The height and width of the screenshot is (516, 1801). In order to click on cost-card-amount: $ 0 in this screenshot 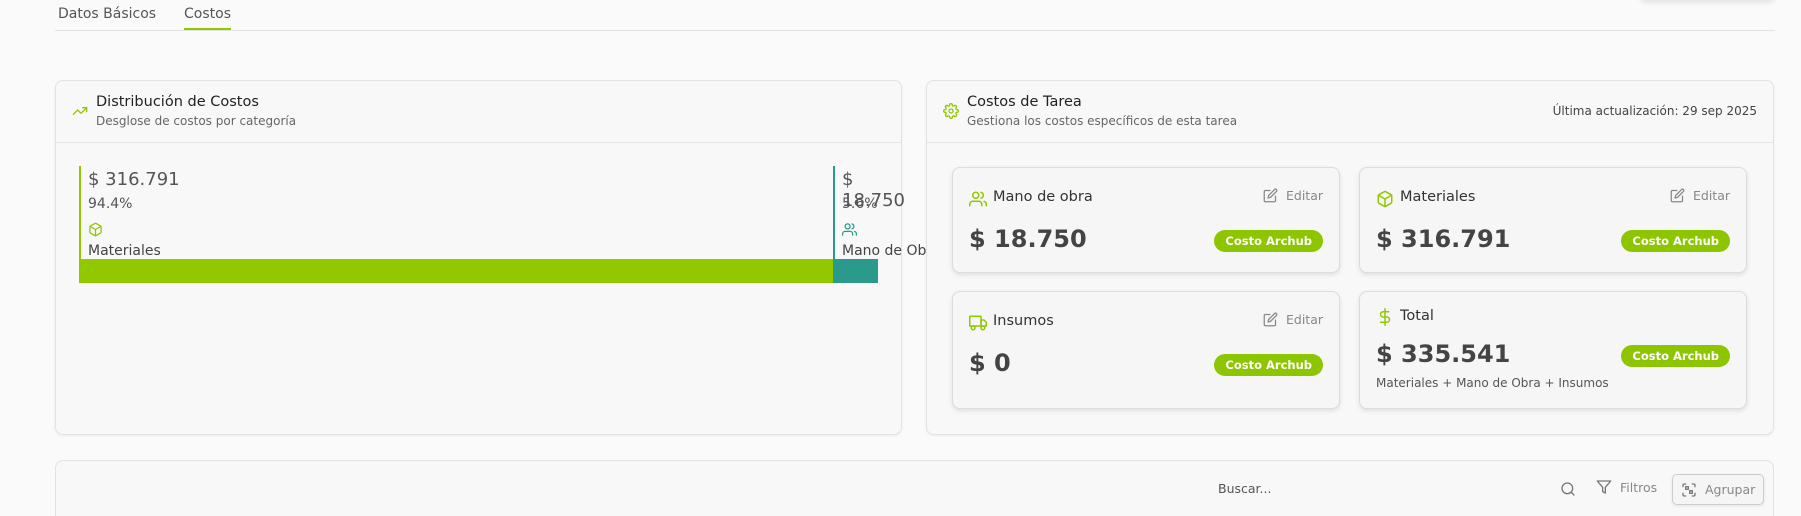, I will do `click(990, 363)`.